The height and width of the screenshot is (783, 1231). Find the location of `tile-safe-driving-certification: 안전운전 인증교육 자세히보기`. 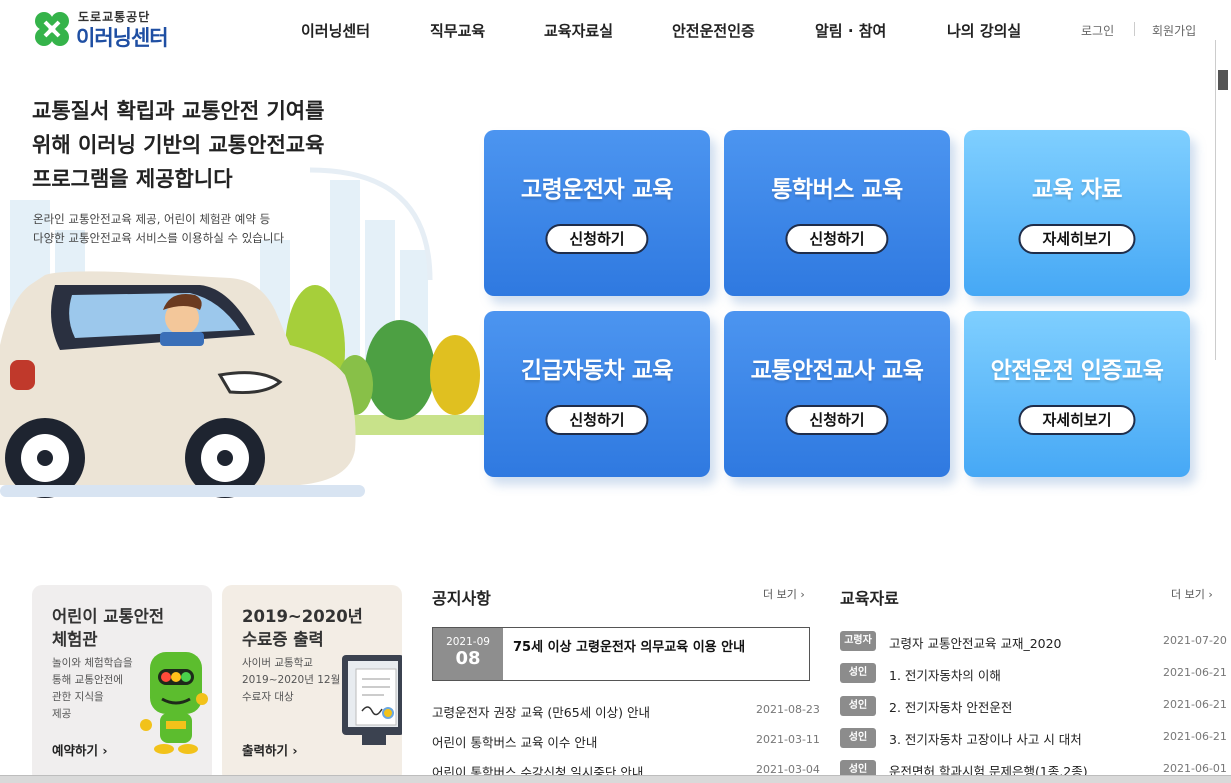

tile-safe-driving-certification: 안전운전 인증교육 자세히보기 is located at coordinates (1077, 394).